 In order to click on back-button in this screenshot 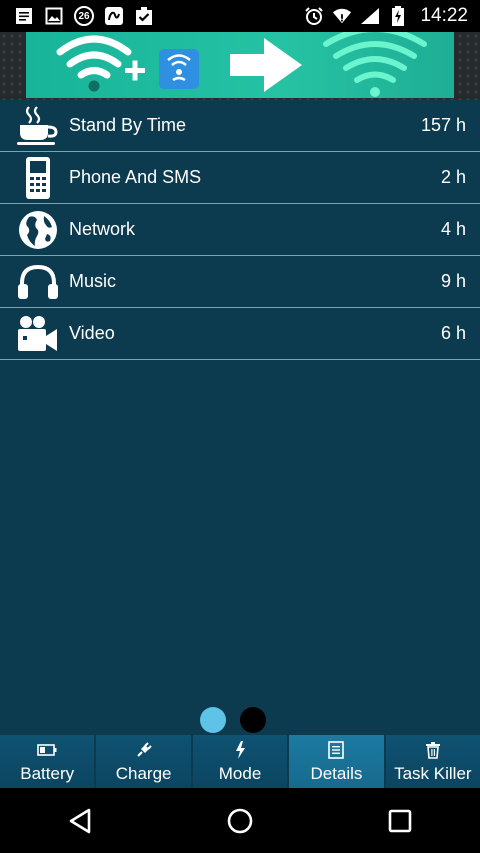, I will do `click(80, 821)`.